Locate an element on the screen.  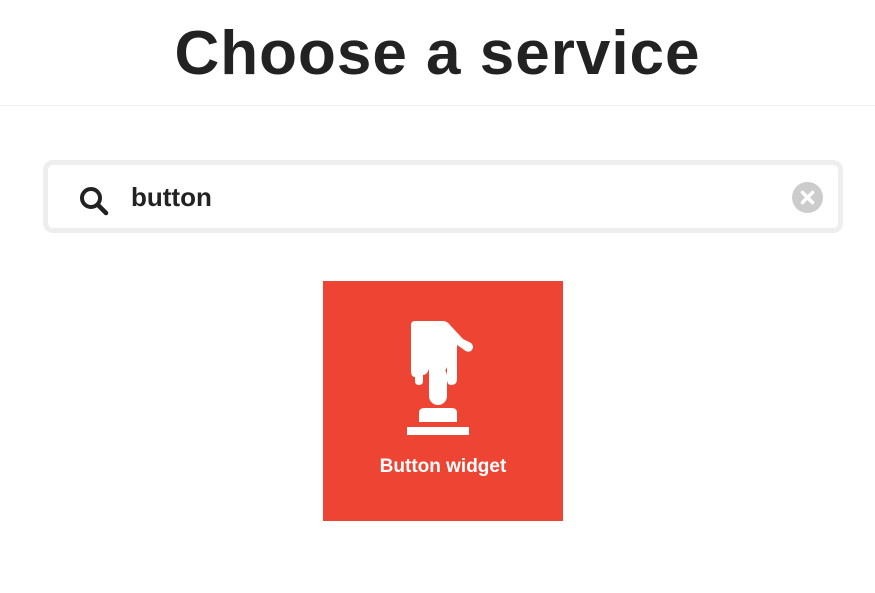
clear-icon is located at coordinates (807, 197).